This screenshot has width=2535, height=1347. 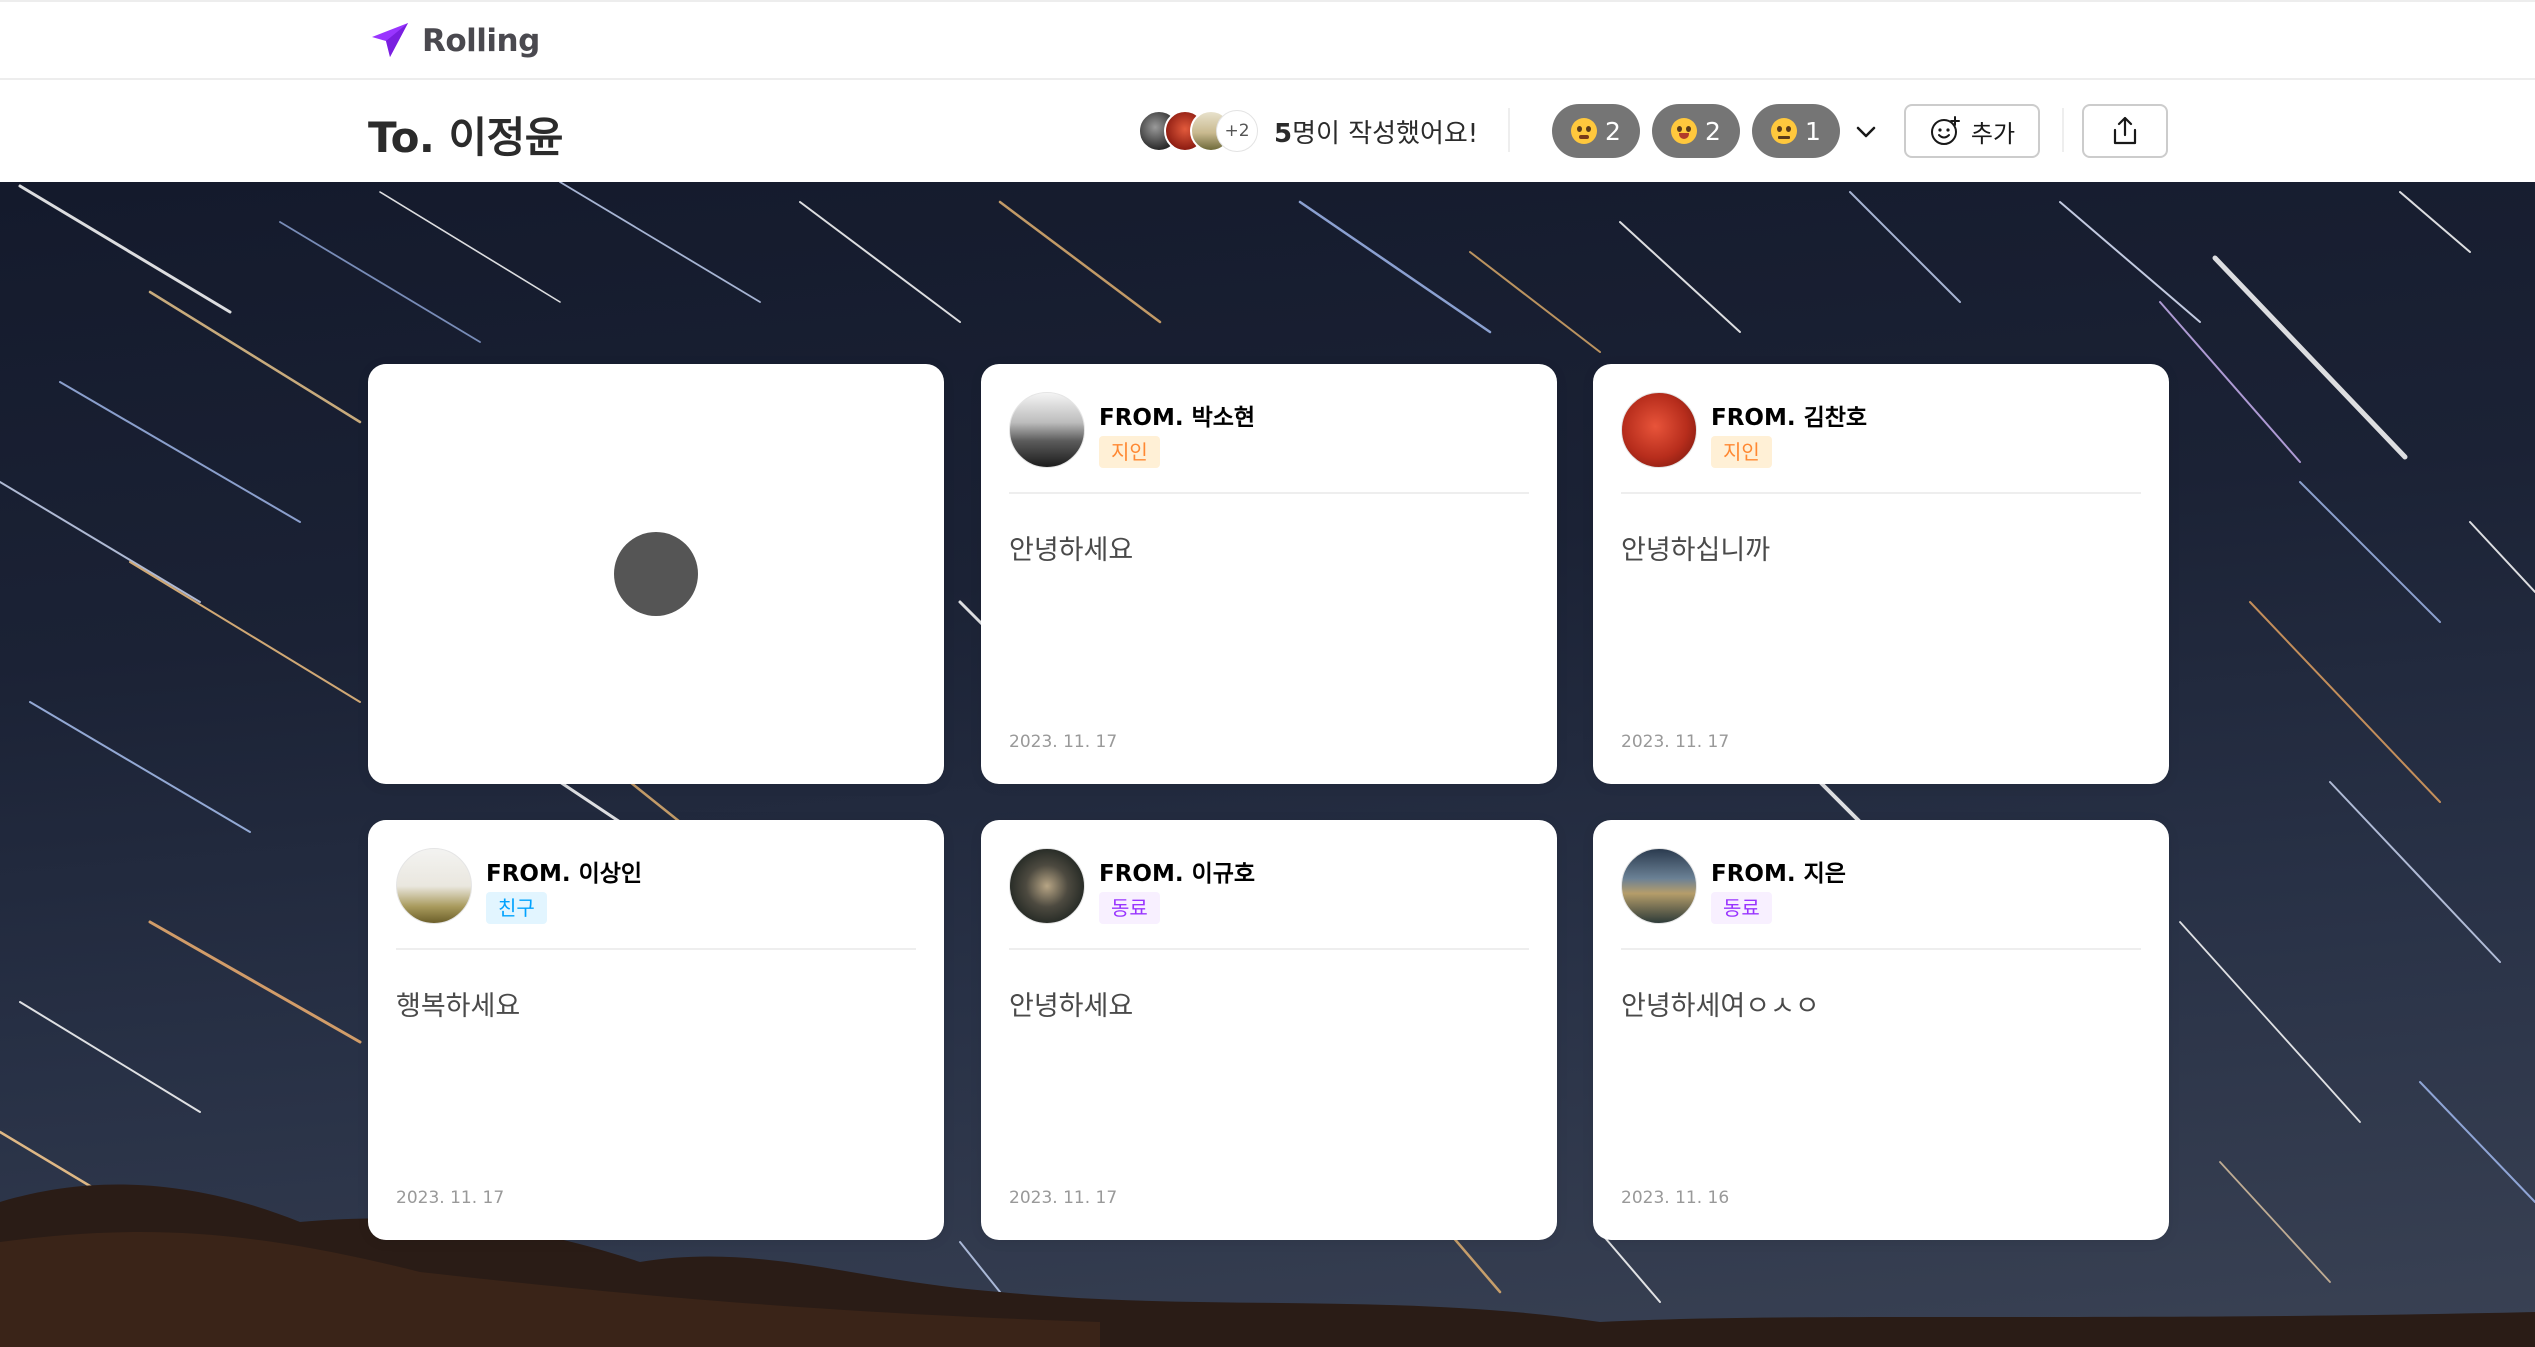 I want to click on add-reaction-button: 추가, so click(x=1972, y=131).